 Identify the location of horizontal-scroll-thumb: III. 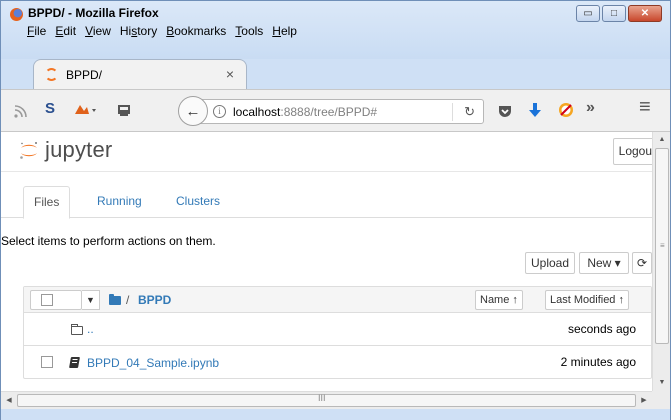
(326, 400).